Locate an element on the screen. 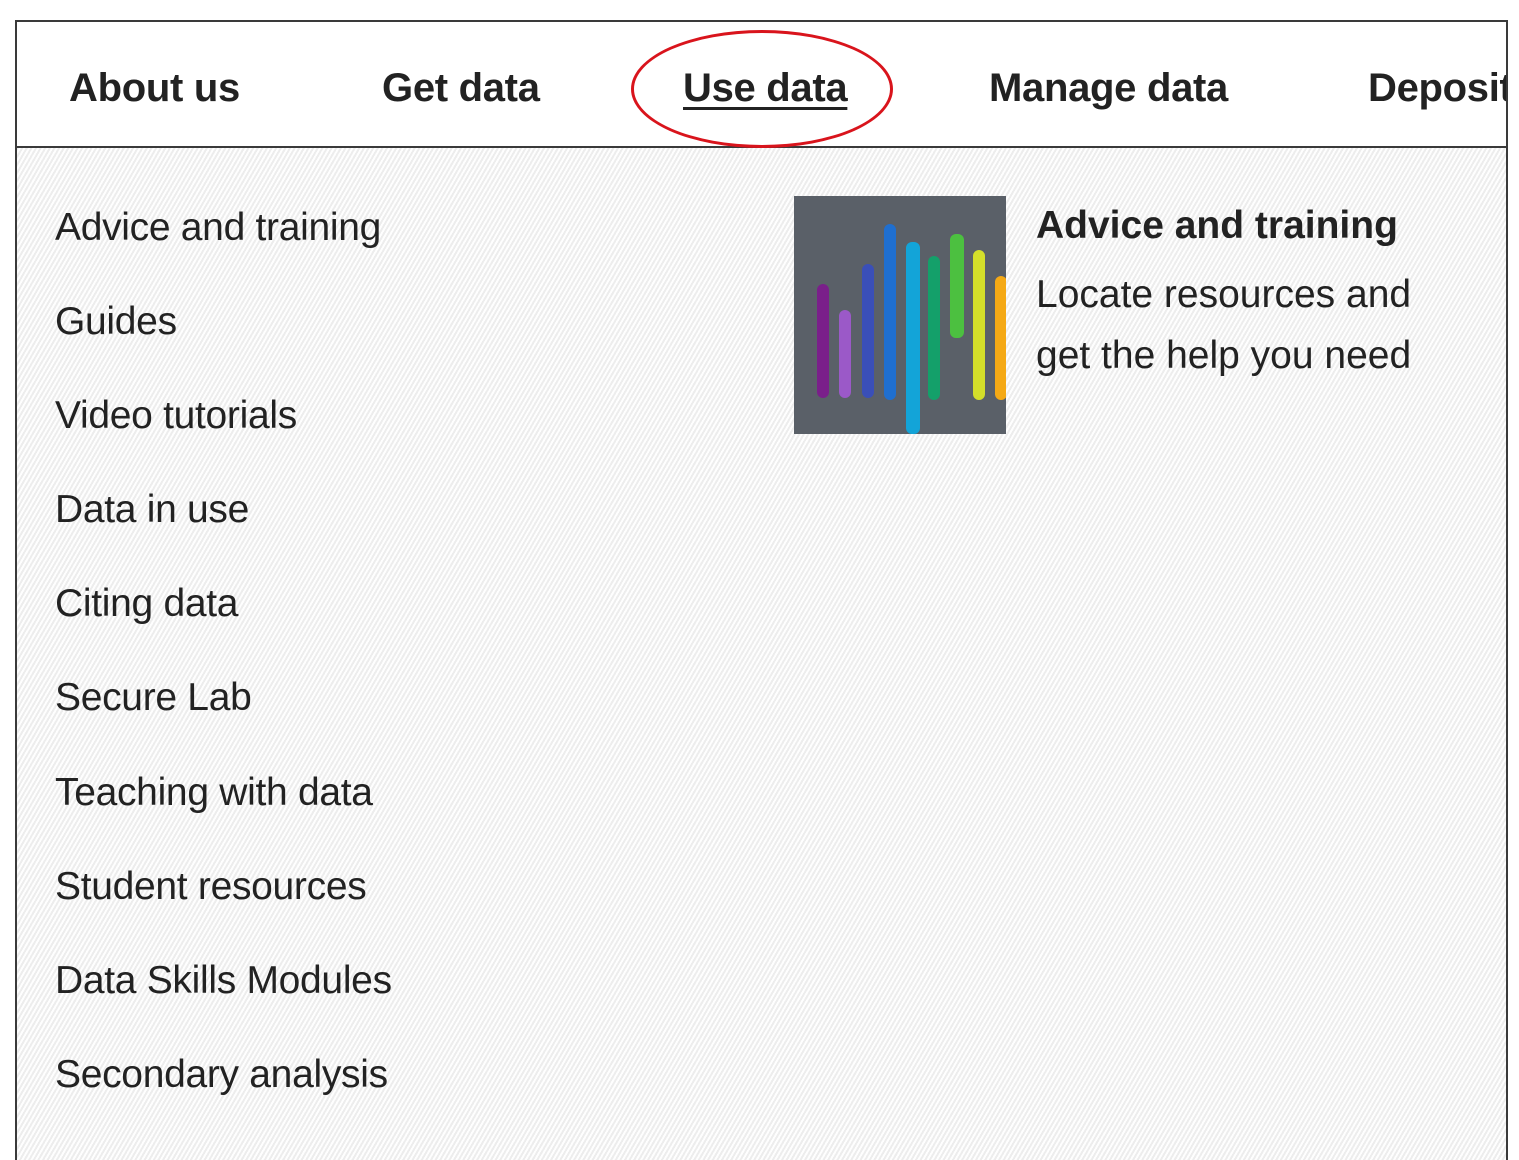 This screenshot has height=1160, width=1519. nav-item-manage-data: Manage data is located at coordinates (1108, 88).